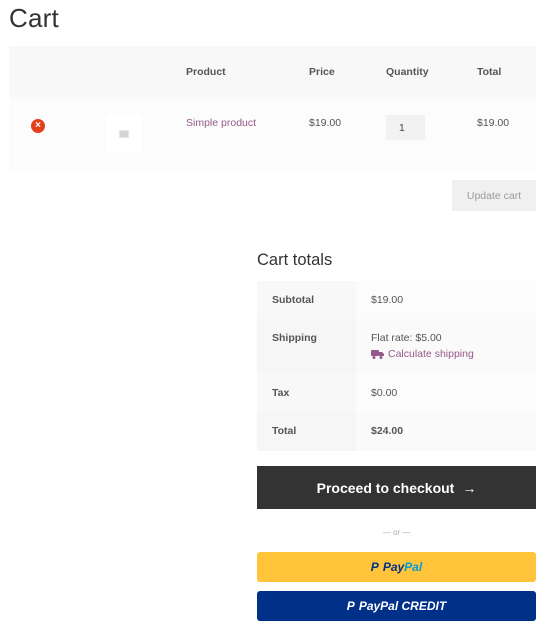 The image size is (545, 635). What do you see at coordinates (295, 260) in the screenshot?
I see `cart-totals-title: Cart totals` at bounding box center [295, 260].